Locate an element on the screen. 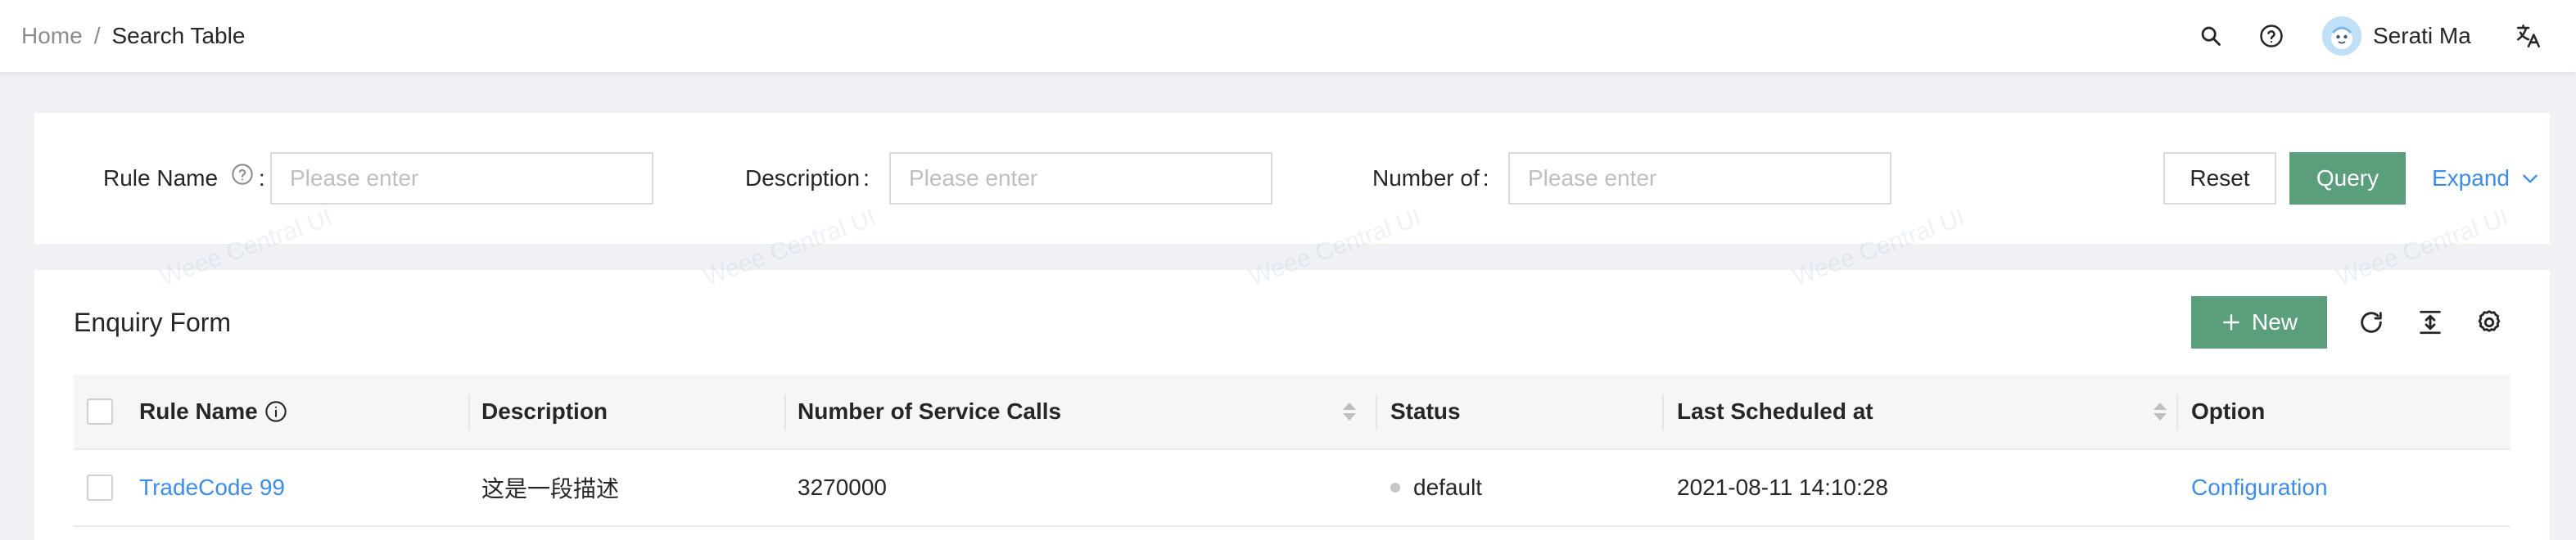 This screenshot has height=540, width=2576. rule-name-link: TradeCode 99 is located at coordinates (212, 488).